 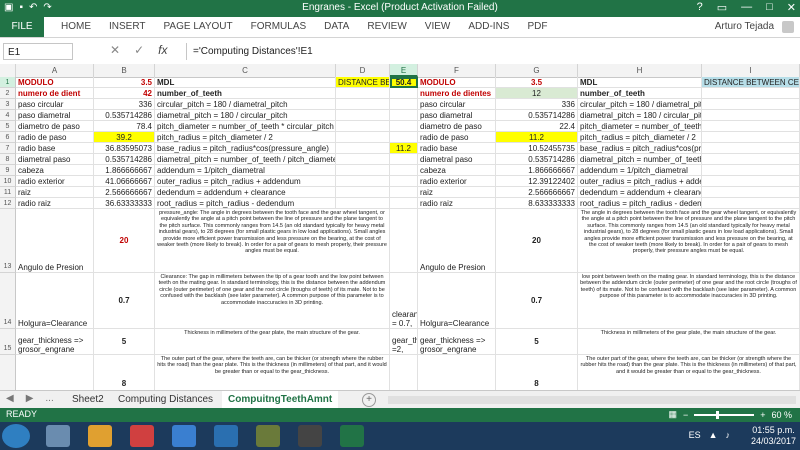 What do you see at coordinates (55, 148) in the screenshot?
I see `cell-a7: radio base` at bounding box center [55, 148].